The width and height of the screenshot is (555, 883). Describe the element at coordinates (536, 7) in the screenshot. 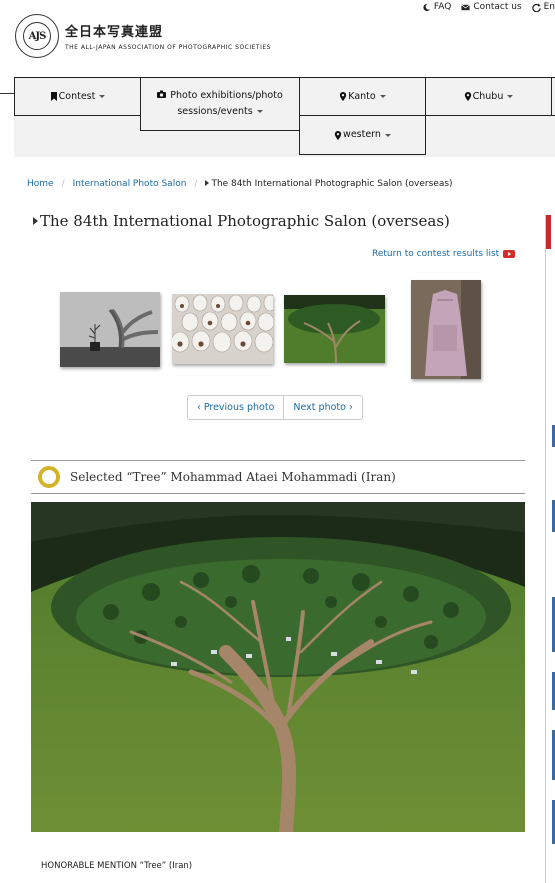

I see `refresh-icon` at that location.